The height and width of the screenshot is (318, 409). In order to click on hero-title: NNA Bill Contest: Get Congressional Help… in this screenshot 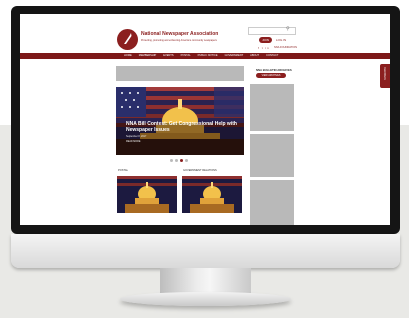, I will do `click(183, 127)`.